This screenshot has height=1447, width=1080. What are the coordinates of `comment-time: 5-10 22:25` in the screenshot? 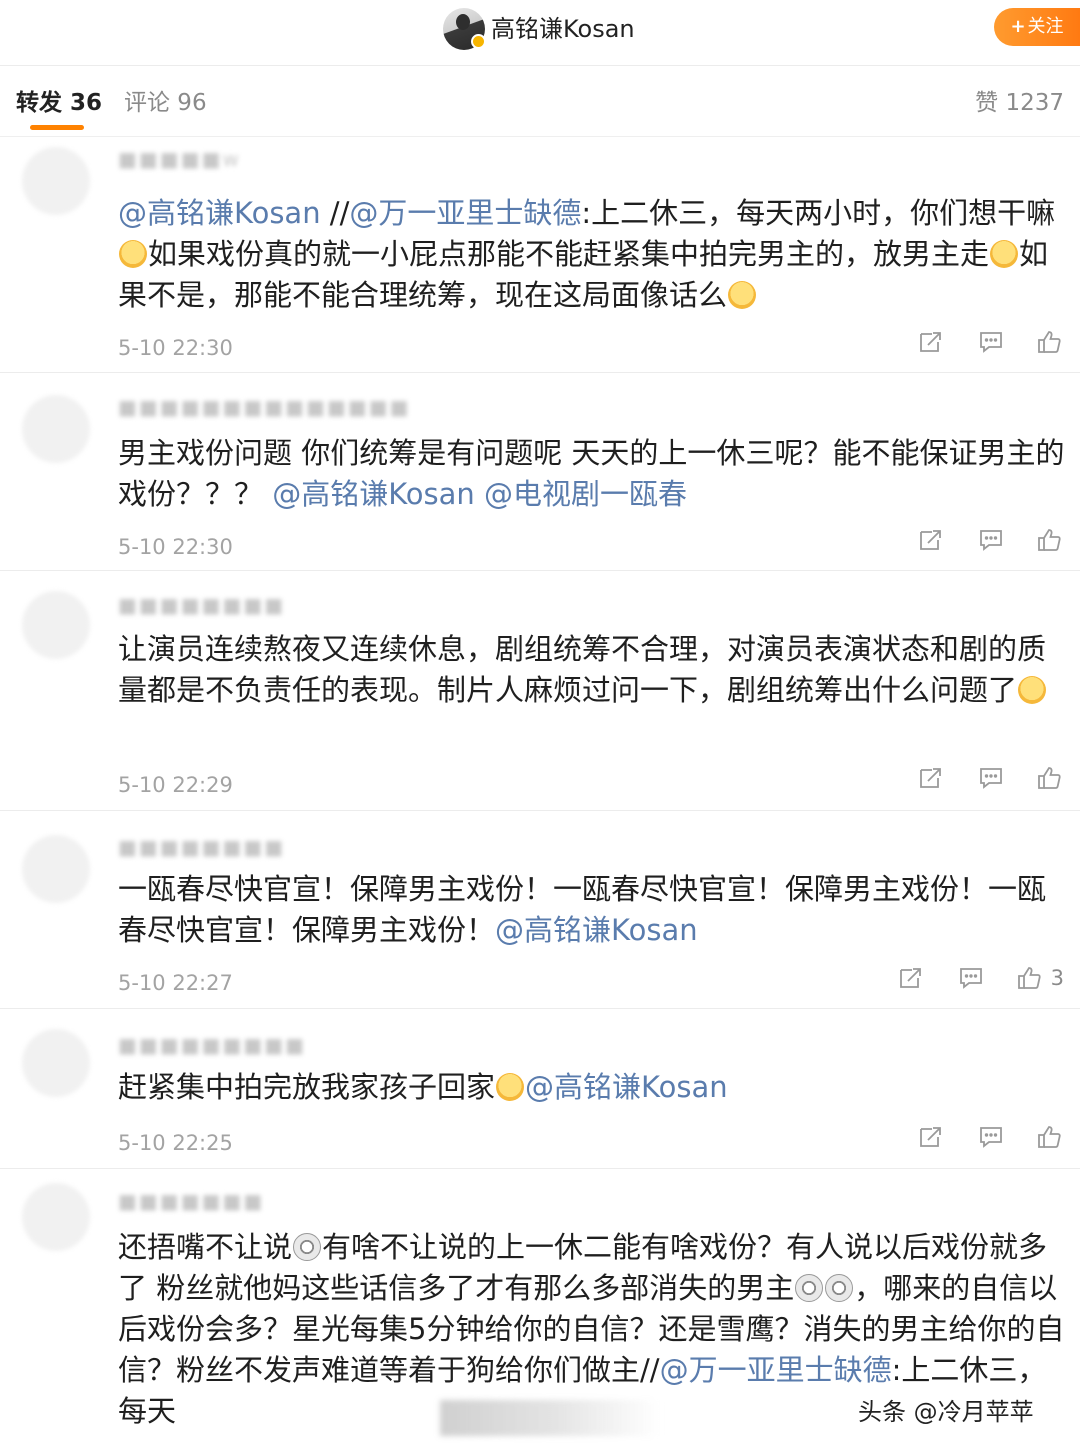 It's located at (175, 1143).